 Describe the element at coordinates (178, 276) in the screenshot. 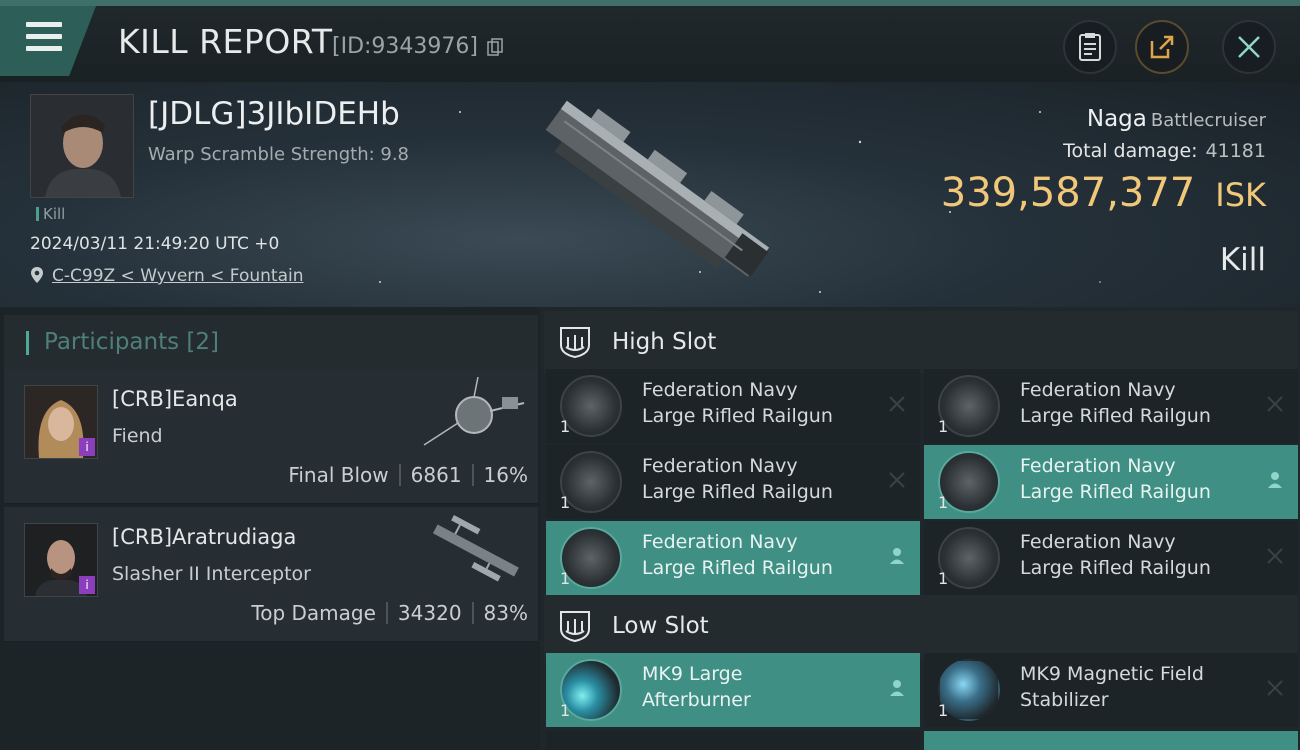

I see `location-link: C-C99Z < Wyvern < Fountain` at that location.